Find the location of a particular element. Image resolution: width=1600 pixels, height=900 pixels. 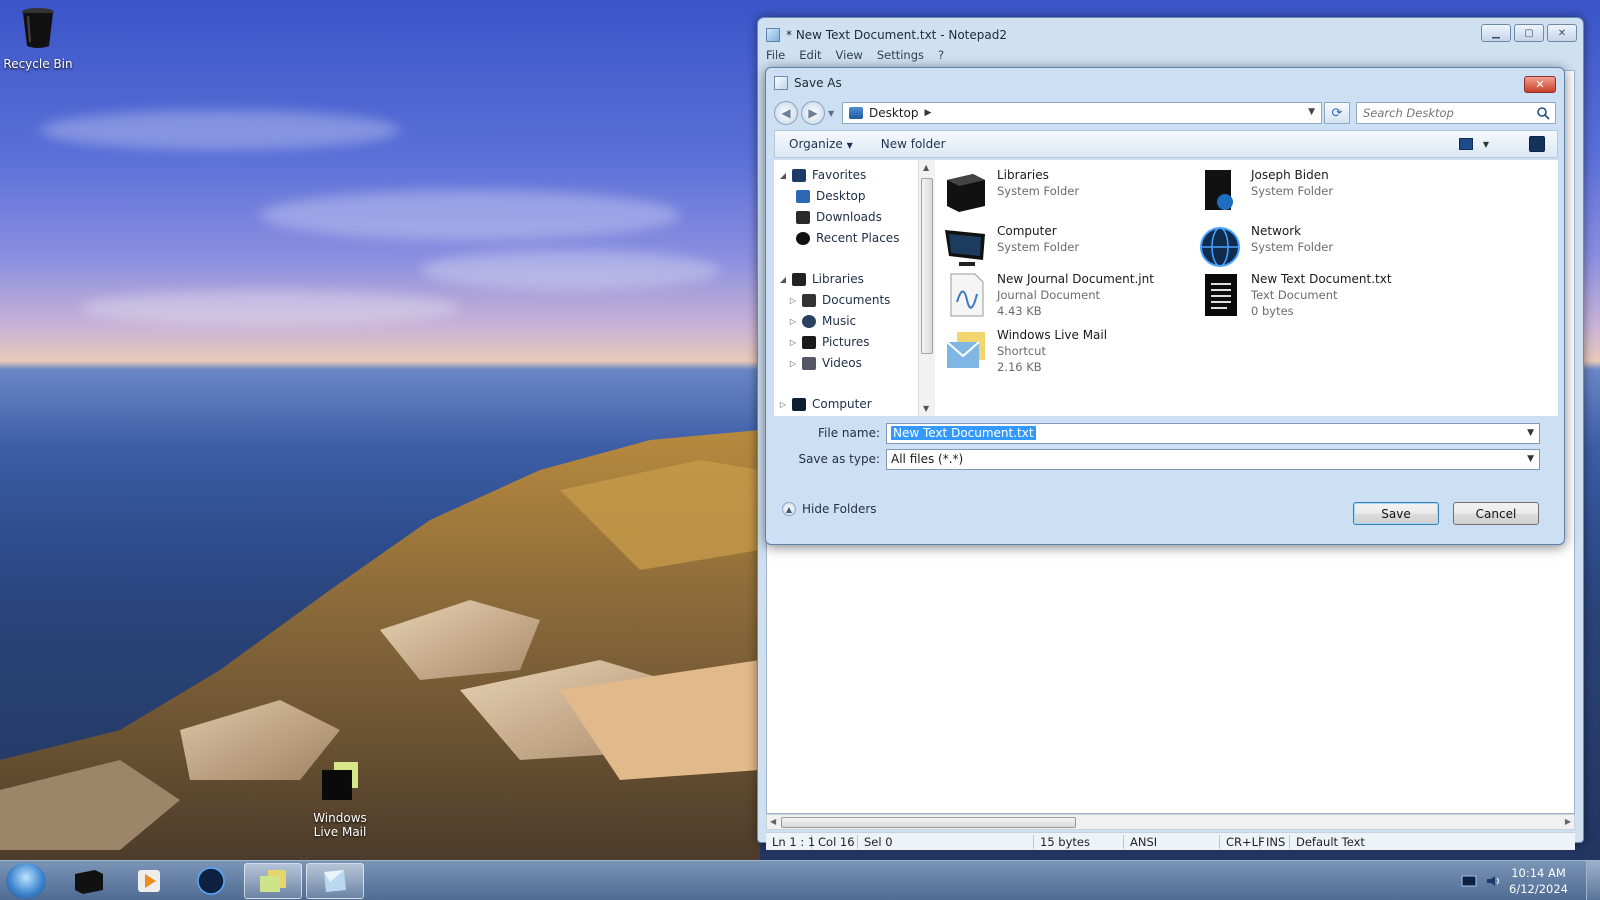

save-type-select: All files (*.*) ▼ is located at coordinates (1213, 459).